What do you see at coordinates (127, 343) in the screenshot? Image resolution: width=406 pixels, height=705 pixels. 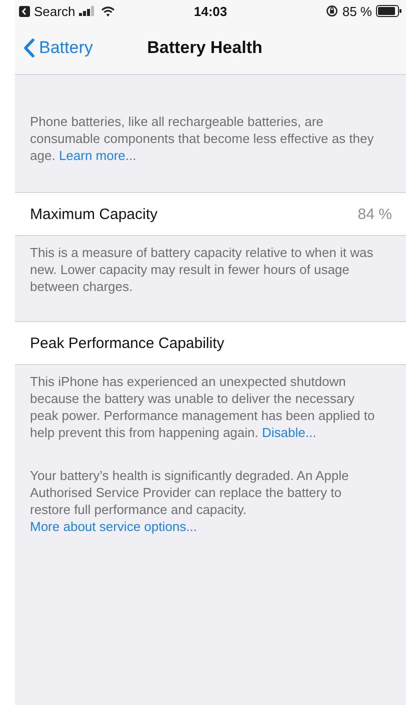 I see `row-label: Peak Performance Capability` at bounding box center [127, 343].